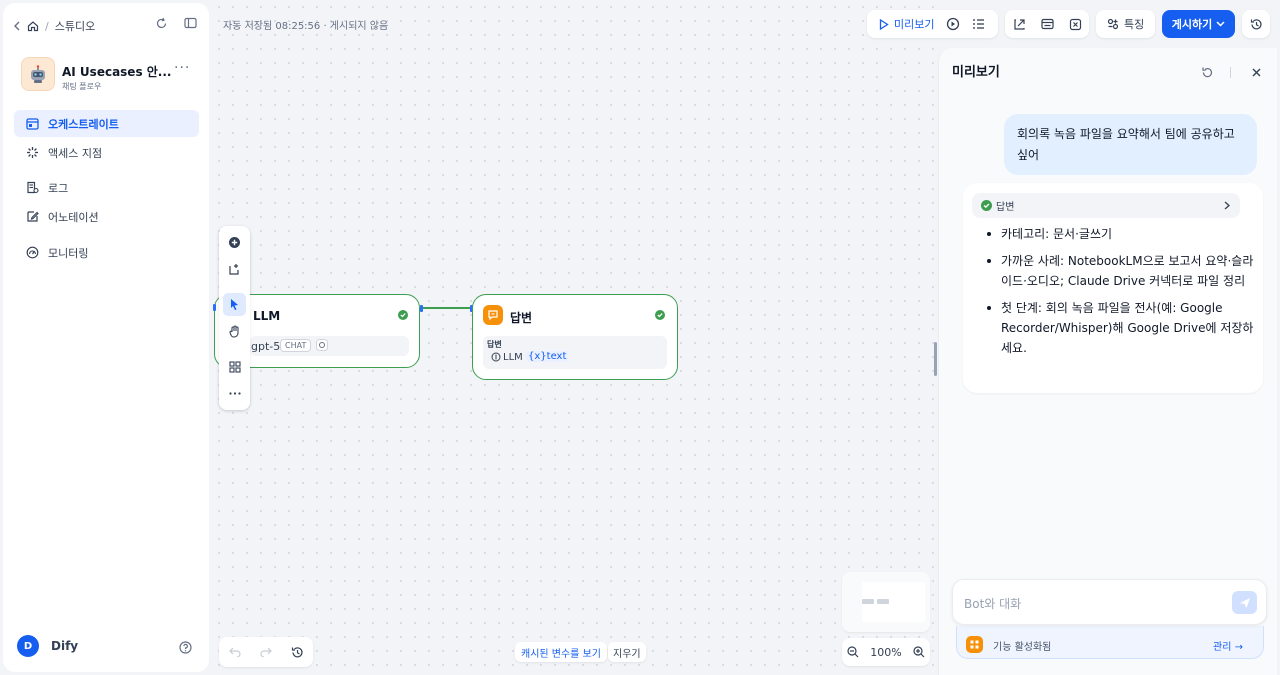 This screenshot has height=675, width=1280. Describe the element at coordinates (106, 187) in the screenshot. I see `sidebar-item-logs: 로그` at that location.